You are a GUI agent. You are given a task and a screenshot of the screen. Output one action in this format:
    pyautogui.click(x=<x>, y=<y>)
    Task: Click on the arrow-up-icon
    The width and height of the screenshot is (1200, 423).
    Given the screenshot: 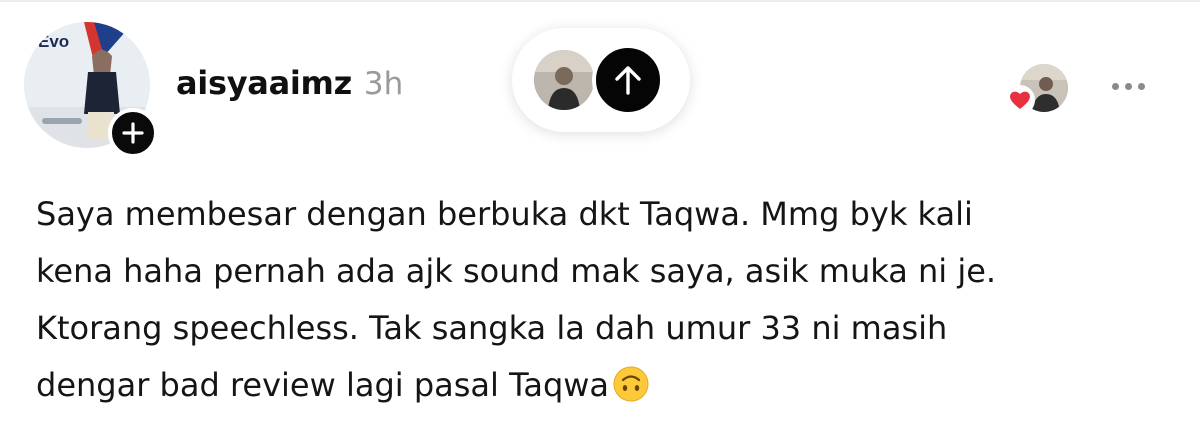 What is the action you would take?
    pyautogui.click(x=628, y=80)
    